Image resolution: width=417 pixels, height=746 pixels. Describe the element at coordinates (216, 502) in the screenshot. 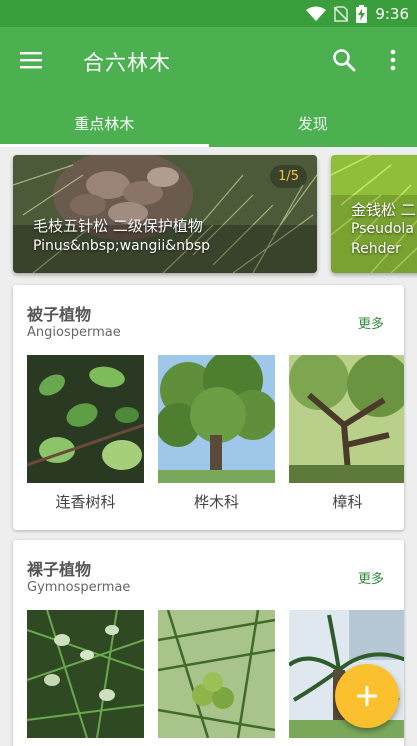

I see `family-label: 桦木科` at that location.